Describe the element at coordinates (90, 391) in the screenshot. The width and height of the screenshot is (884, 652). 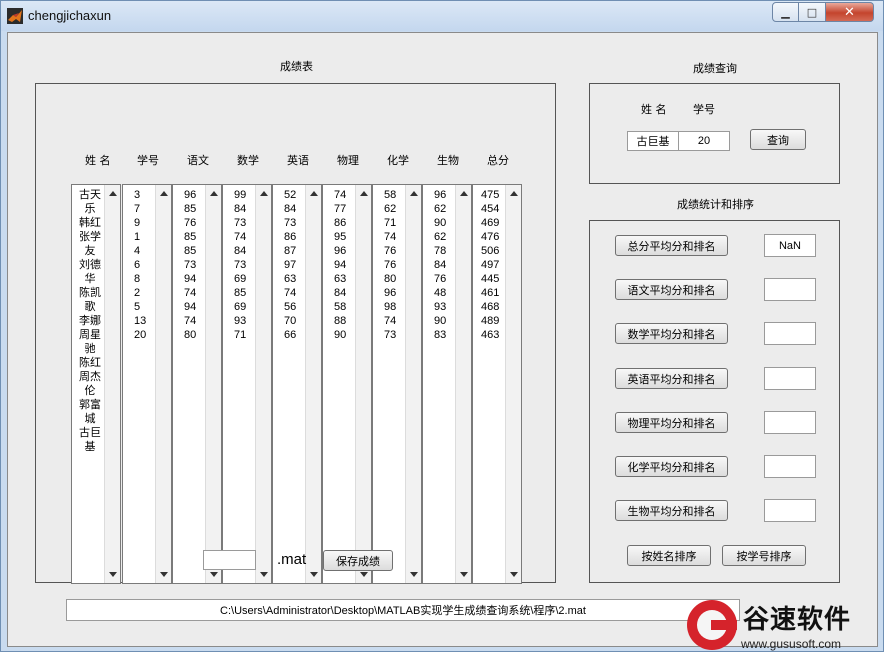
I see `list-item: 伦` at that location.